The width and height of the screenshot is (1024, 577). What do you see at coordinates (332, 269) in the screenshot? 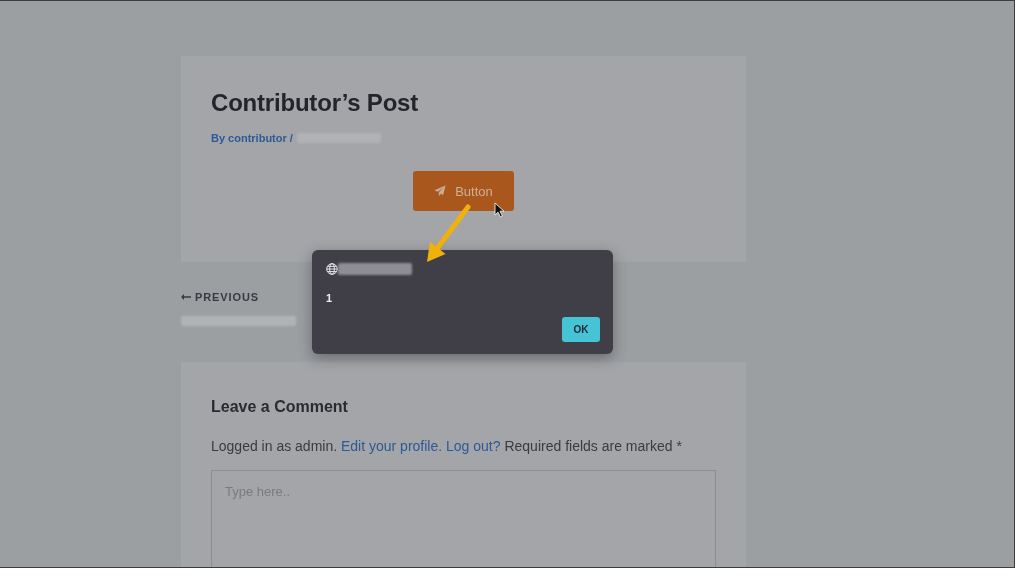
I see `globe-icon` at bounding box center [332, 269].